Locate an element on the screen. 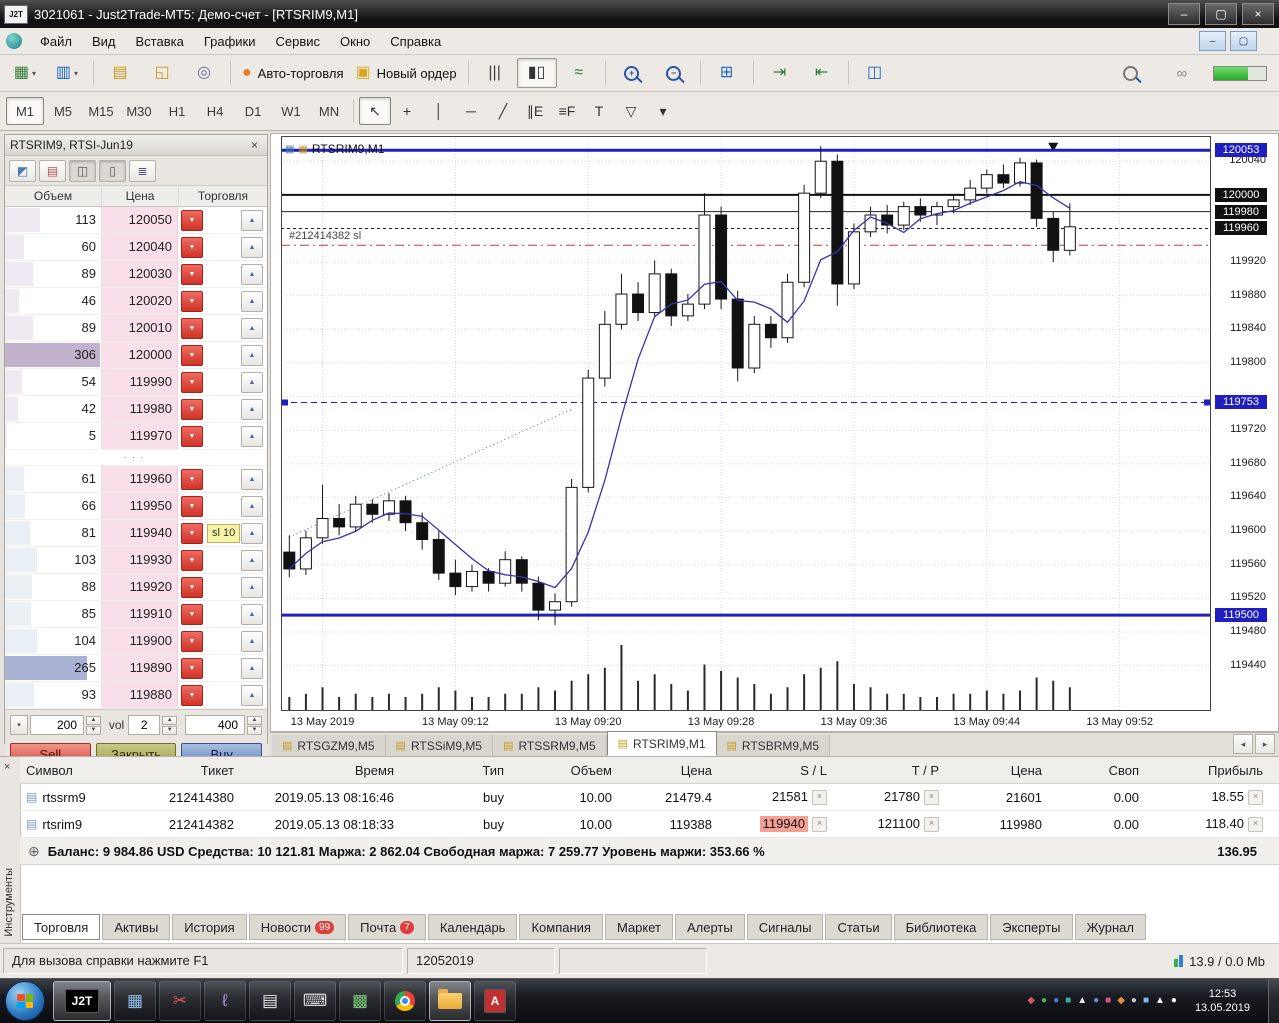 The image size is (1279, 1023). tray-icon-10: ■ is located at coordinates (1146, 1001).